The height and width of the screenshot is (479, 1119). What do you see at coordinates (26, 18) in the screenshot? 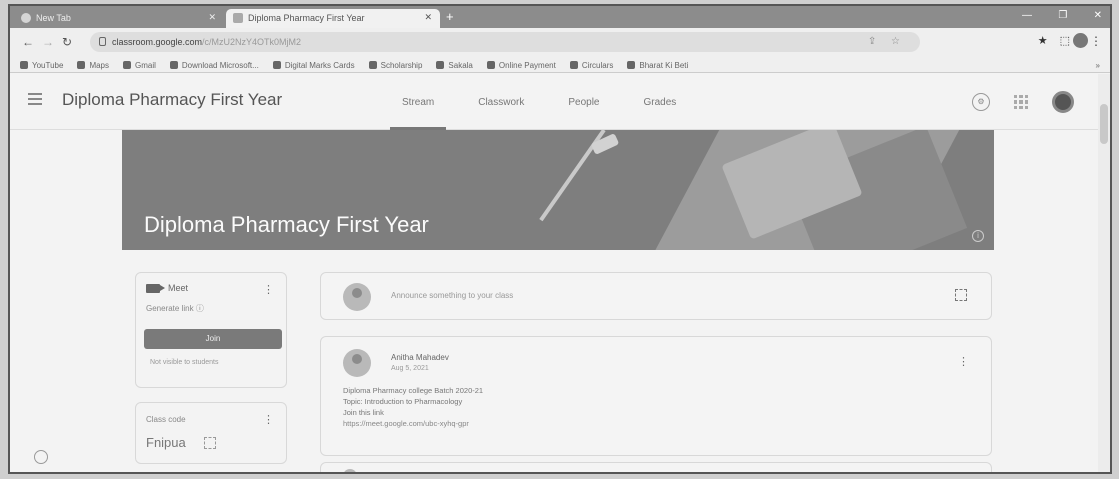
I see `globe-icon` at bounding box center [26, 18].